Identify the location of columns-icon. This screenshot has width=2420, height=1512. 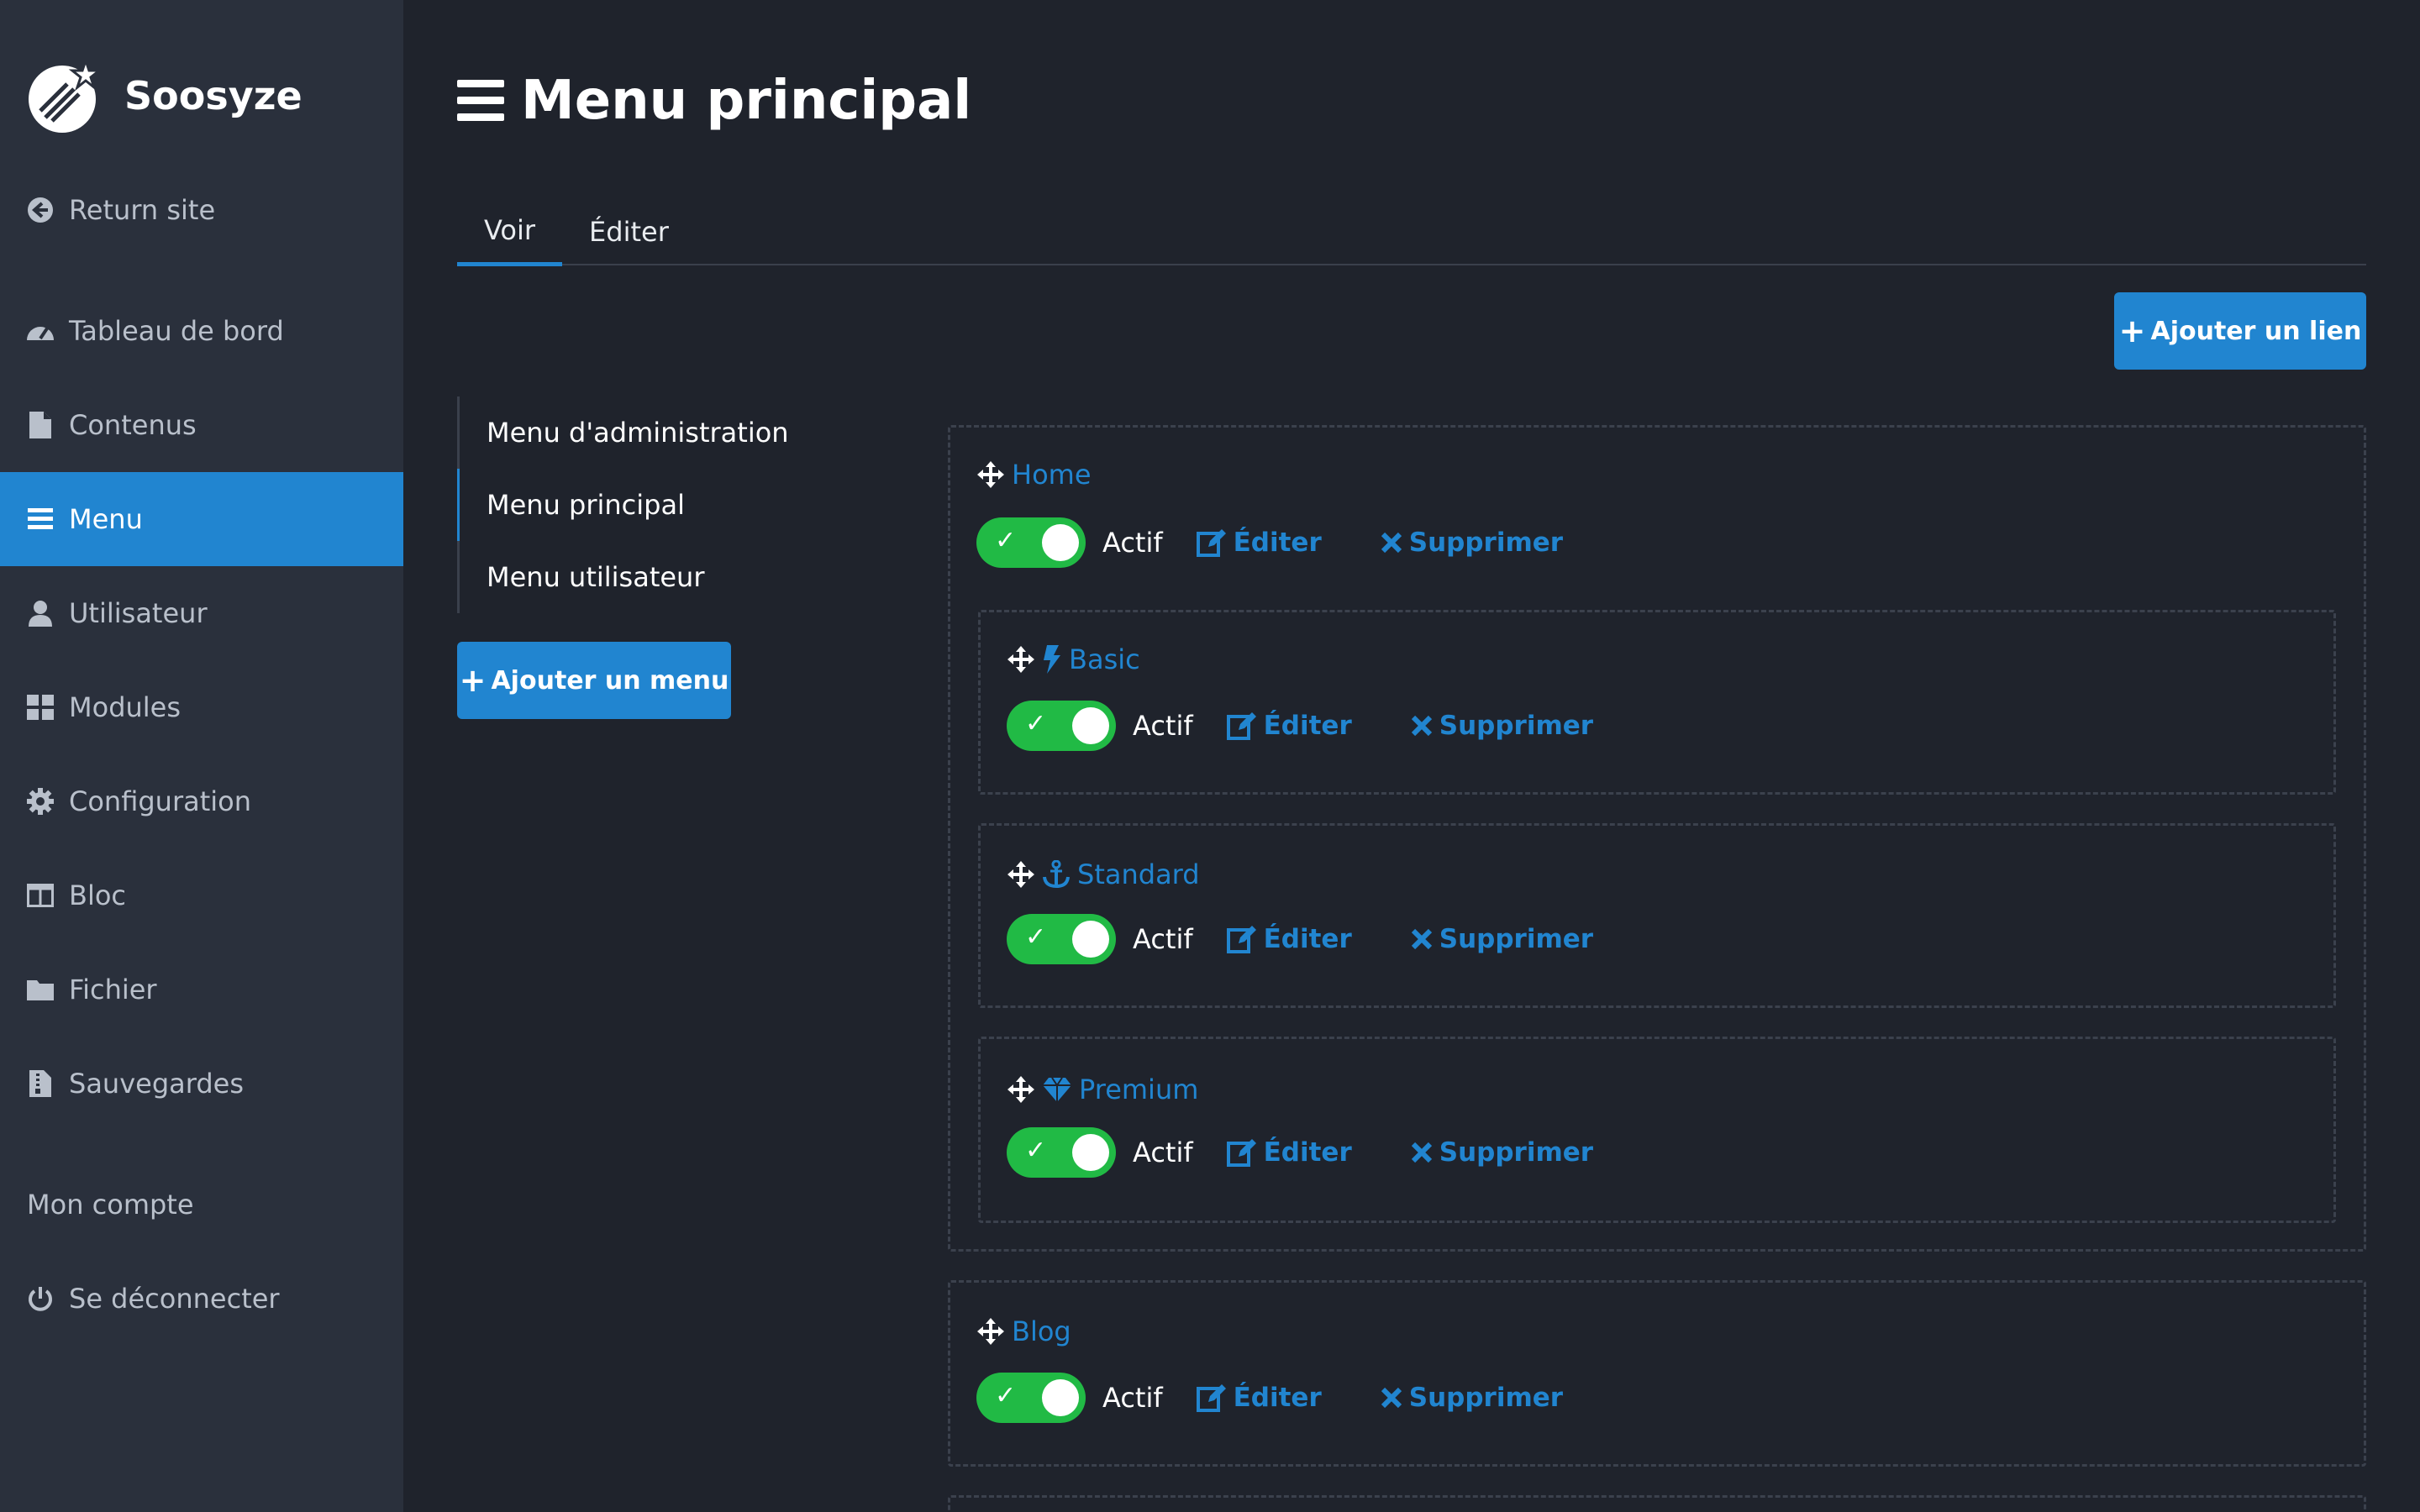
(40, 895).